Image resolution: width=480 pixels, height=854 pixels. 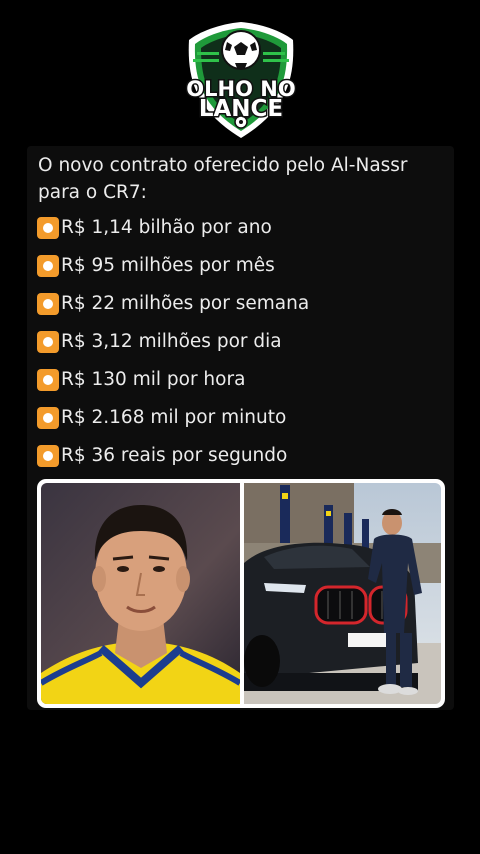 I want to click on list-item: R$ 130 mil por hora, so click(x=141, y=380).